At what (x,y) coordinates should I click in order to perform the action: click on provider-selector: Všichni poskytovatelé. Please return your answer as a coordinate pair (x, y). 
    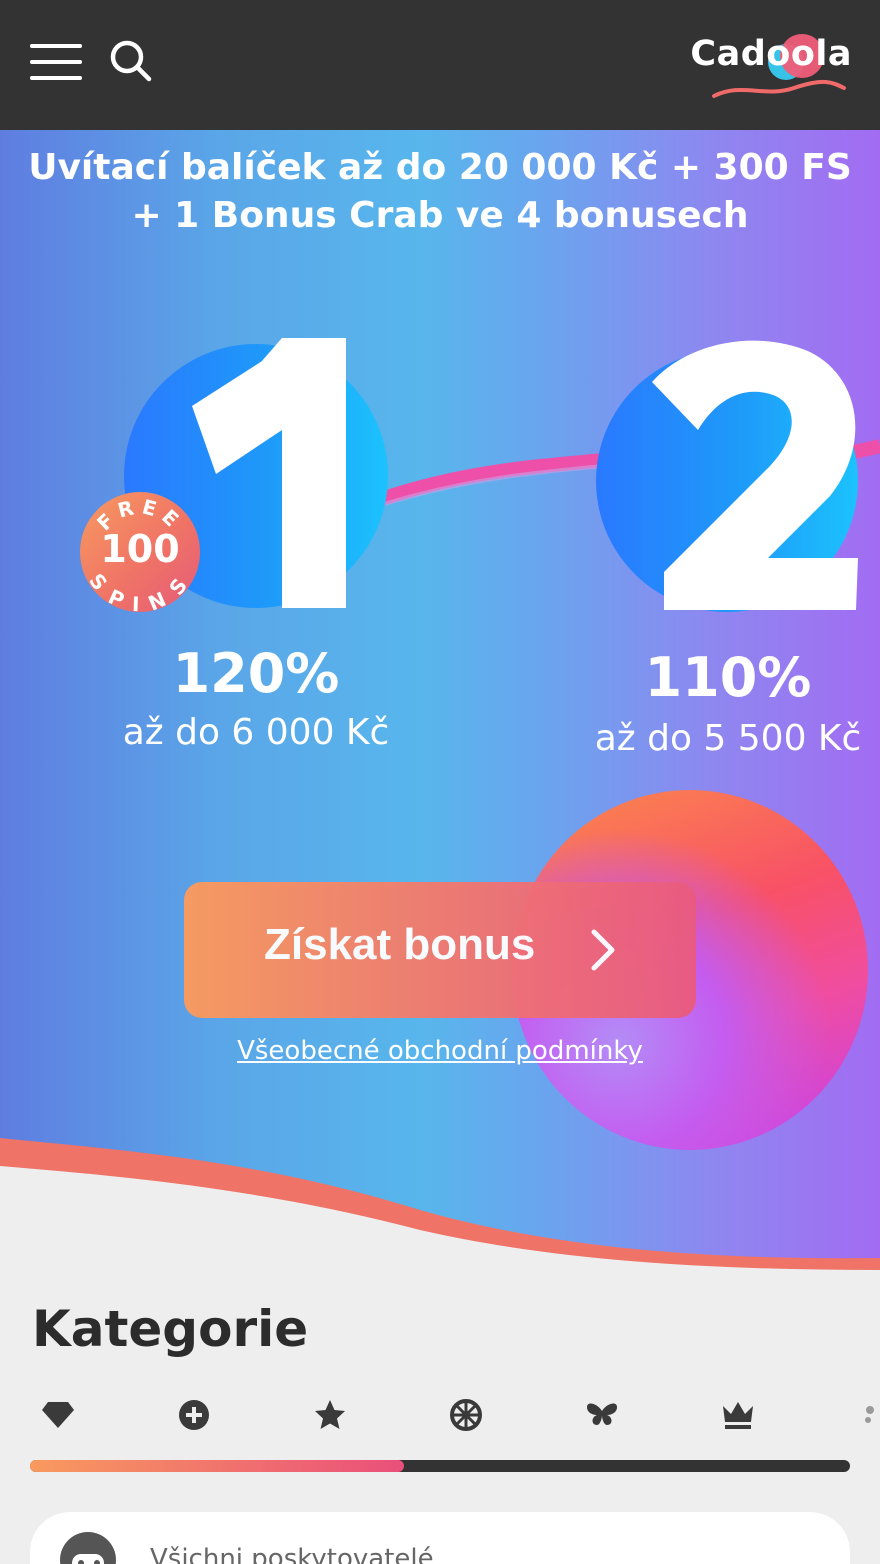
    Looking at the image, I should click on (440, 1538).